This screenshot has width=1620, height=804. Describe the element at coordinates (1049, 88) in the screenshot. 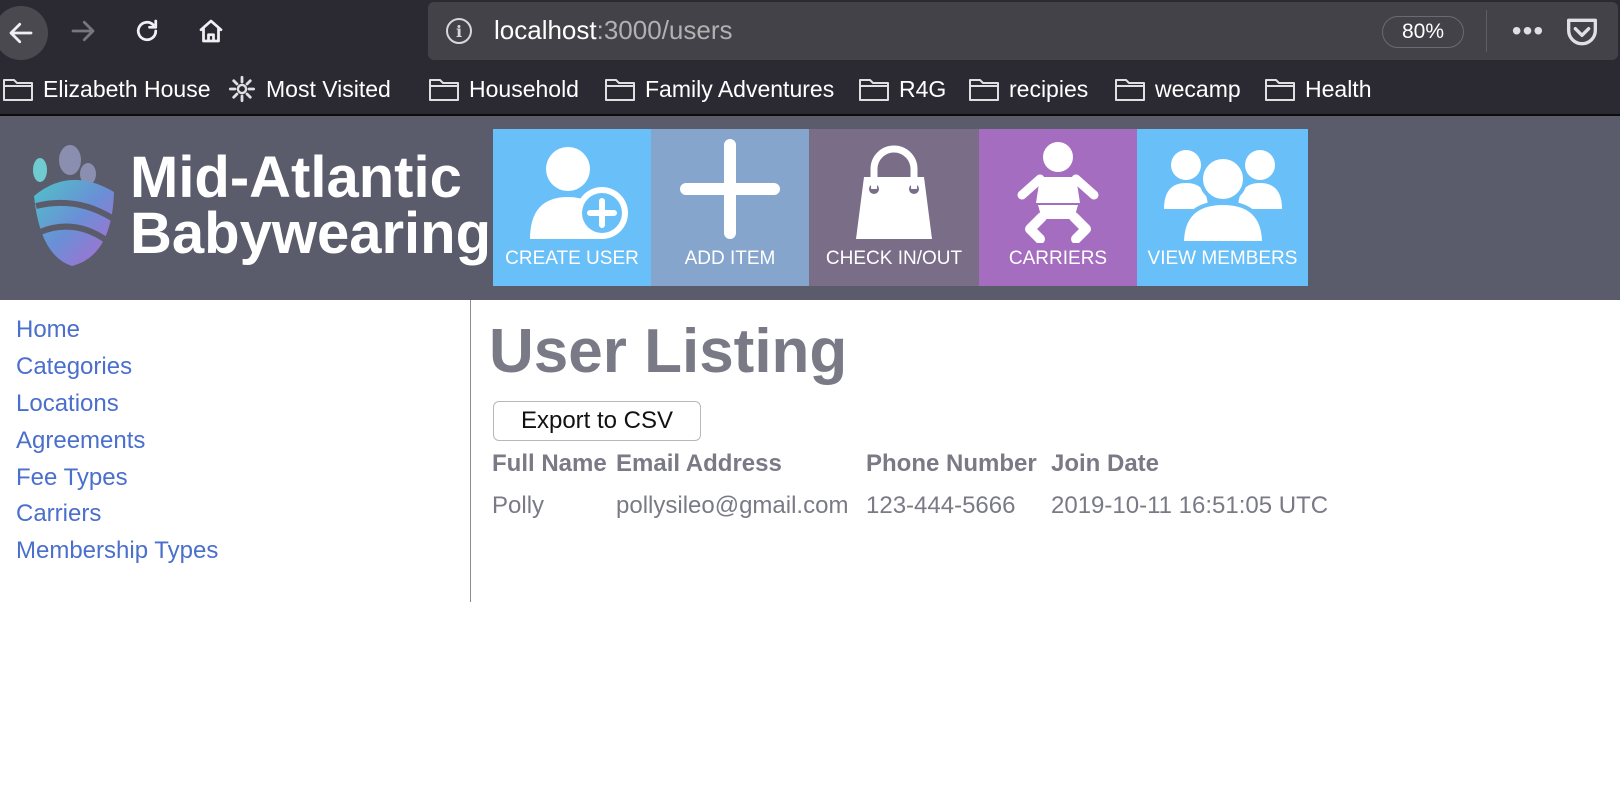

I see `bookmark-label: recipies` at that location.